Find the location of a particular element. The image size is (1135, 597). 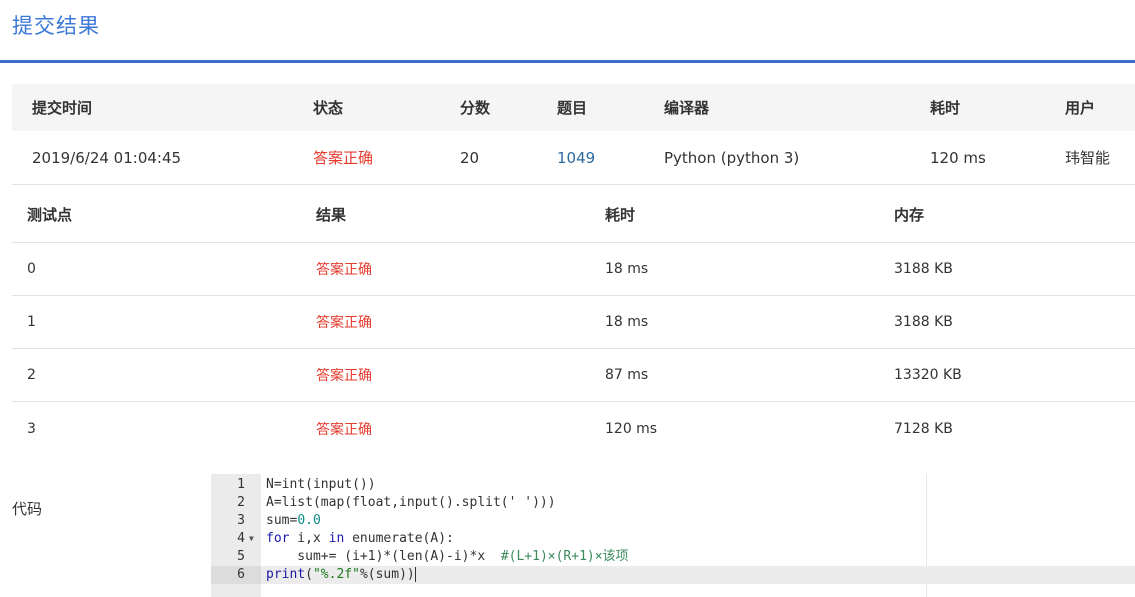

line-number: 2 is located at coordinates (241, 502).